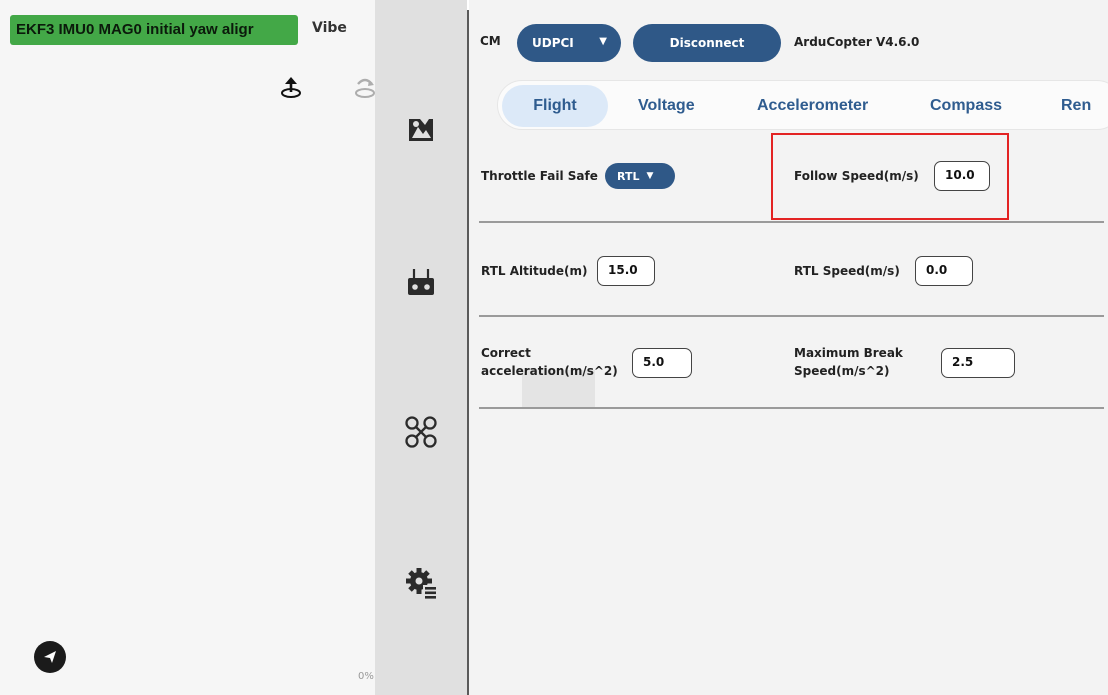  What do you see at coordinates (842, 371) in the screenshot?
I see `max-break-speed-label-line2: Speed(m/s^2)` at bounding box center [842, 371].